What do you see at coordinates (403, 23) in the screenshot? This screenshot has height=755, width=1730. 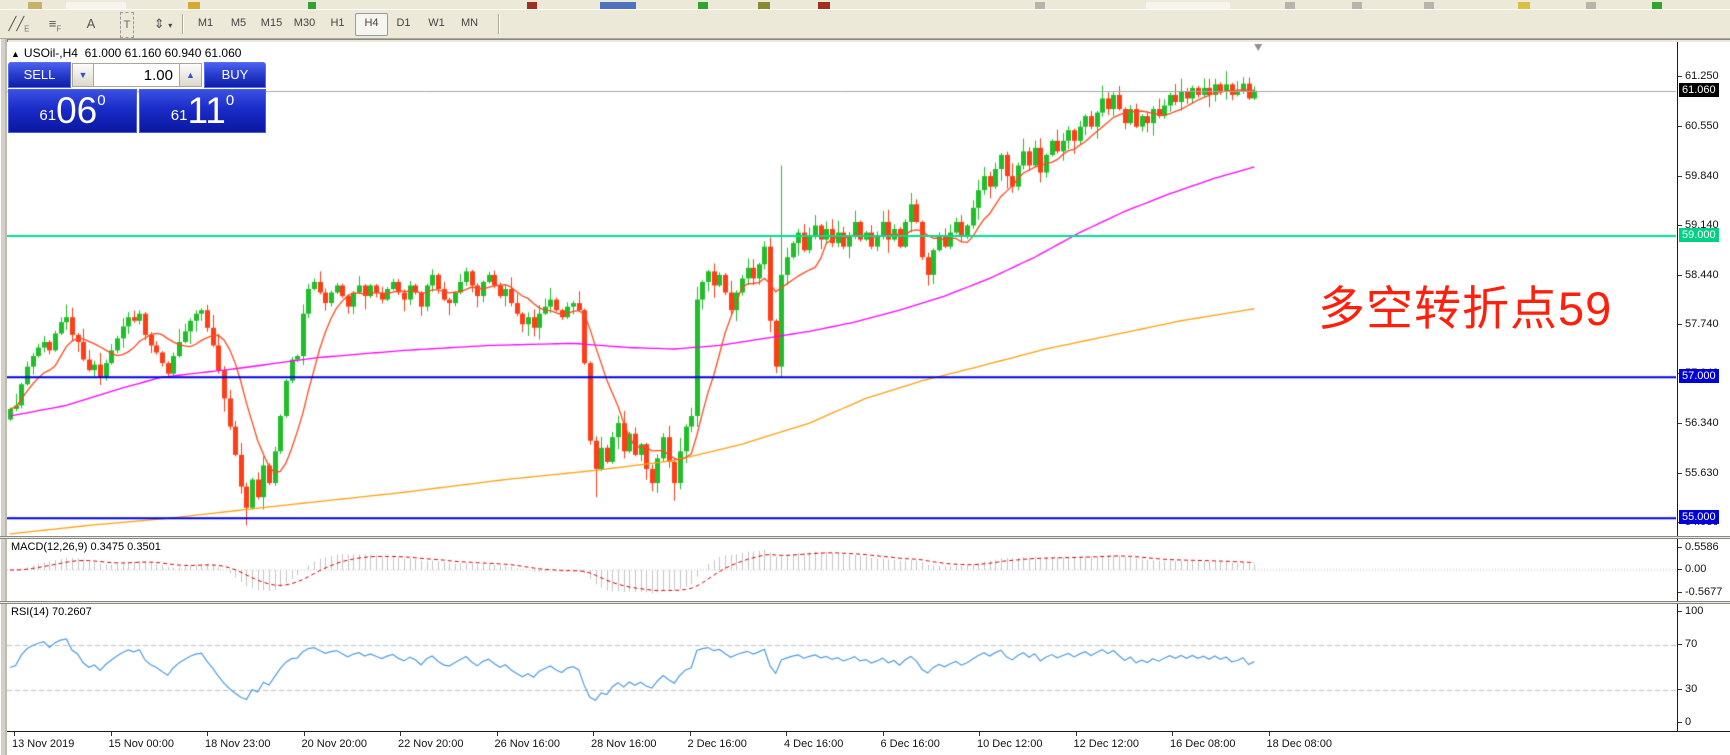 I see `timeframe-button-D1: D1` at bounding box center [403, 23].